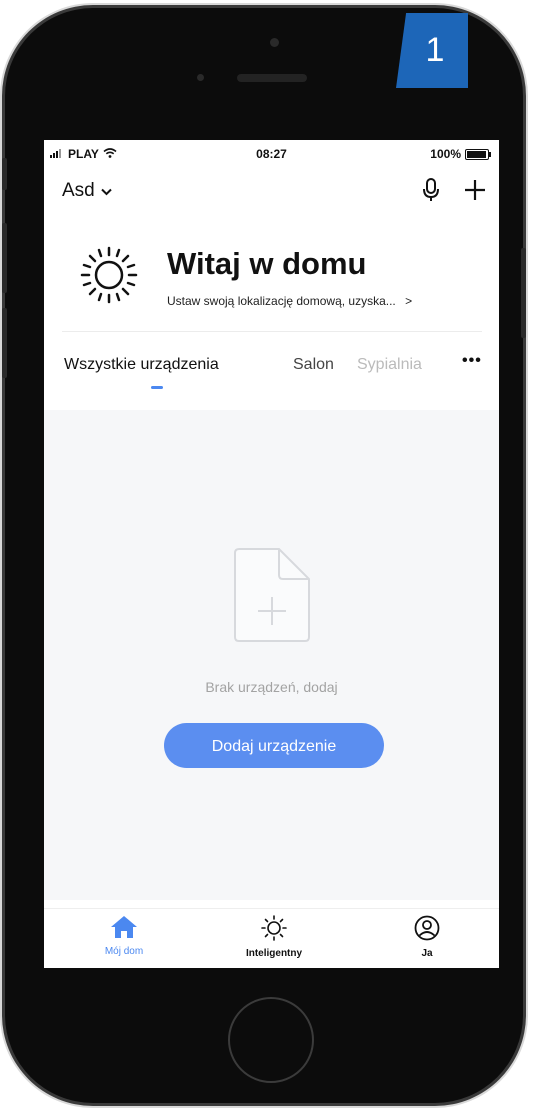 The image size is (539, 1111). What do you see at coordinates (271, 1040) in the screenshot?
I see `home-button` at bounding box center [271, 1040].